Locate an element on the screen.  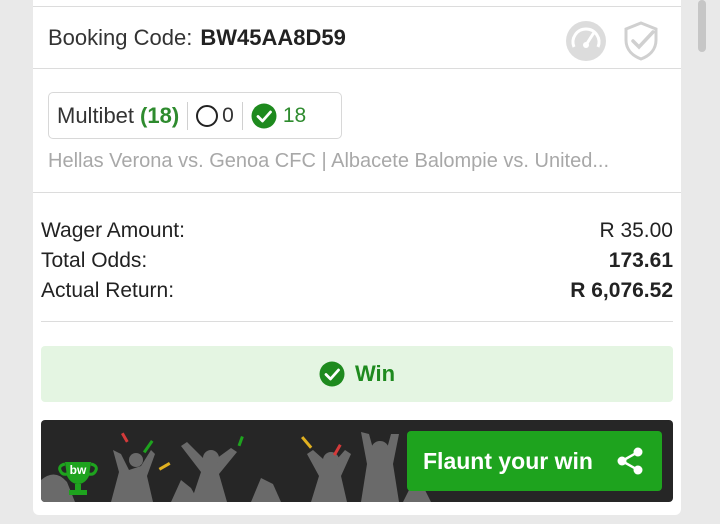
booking-code-label: Booking Code: is located at coordinates (120, 37).